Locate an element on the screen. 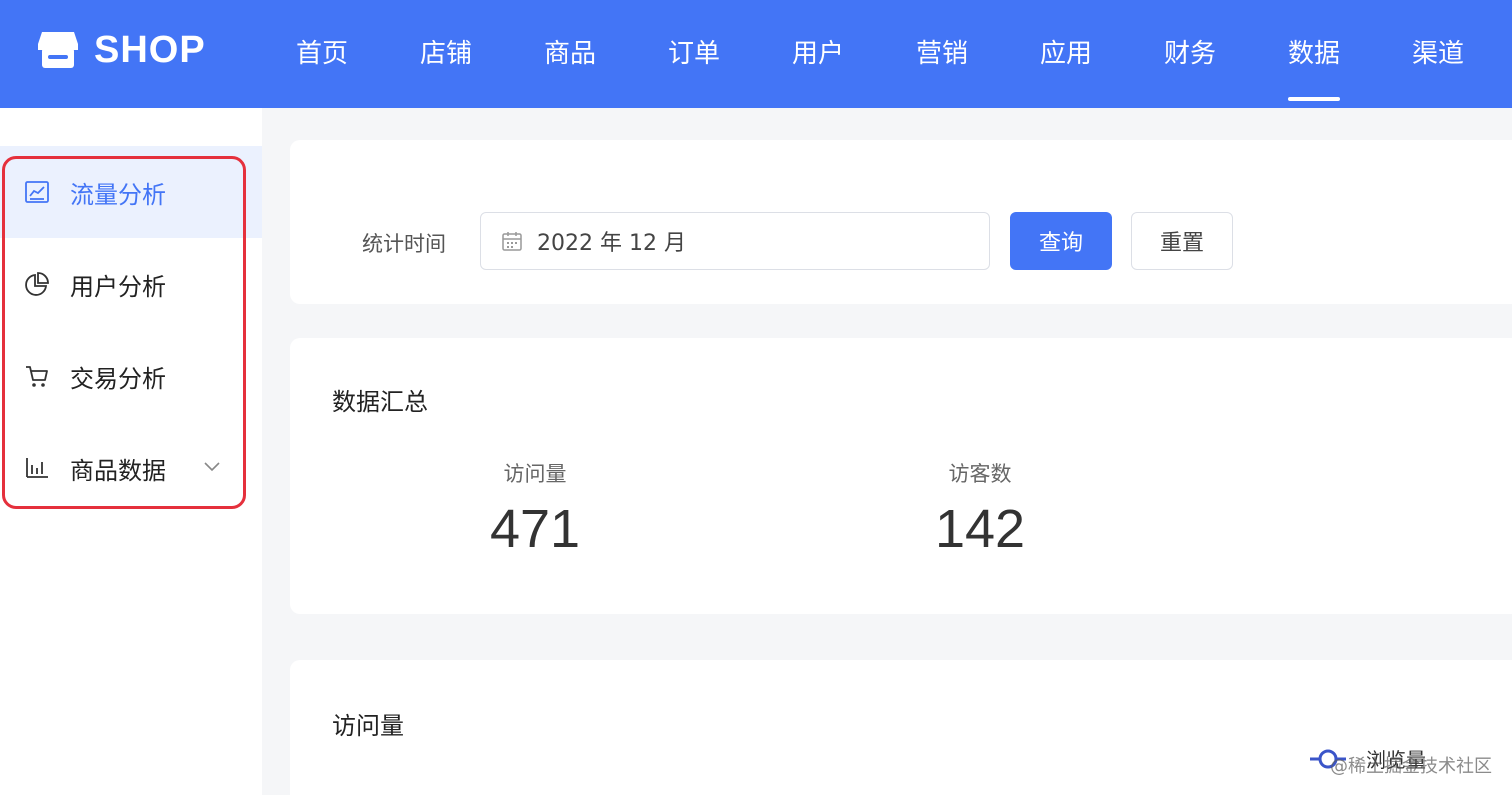 This screenshot has width=1512, height=795. top-nav: 首页 店铺 商品 订单 用户 营销 应用 财务 数据 渠道 is located at coordinates (880, 54).